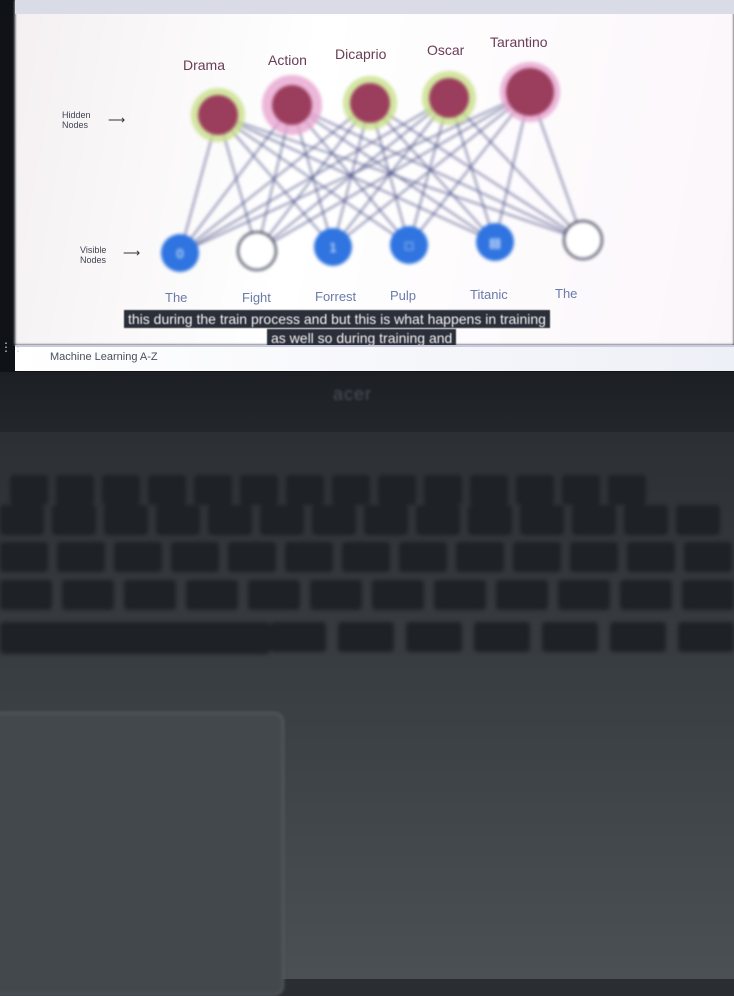 The width and height of the screenshot is (734, 996). Describe the element at coordinates (437, 172) in the screenshot. I see `network-edge` at that location.